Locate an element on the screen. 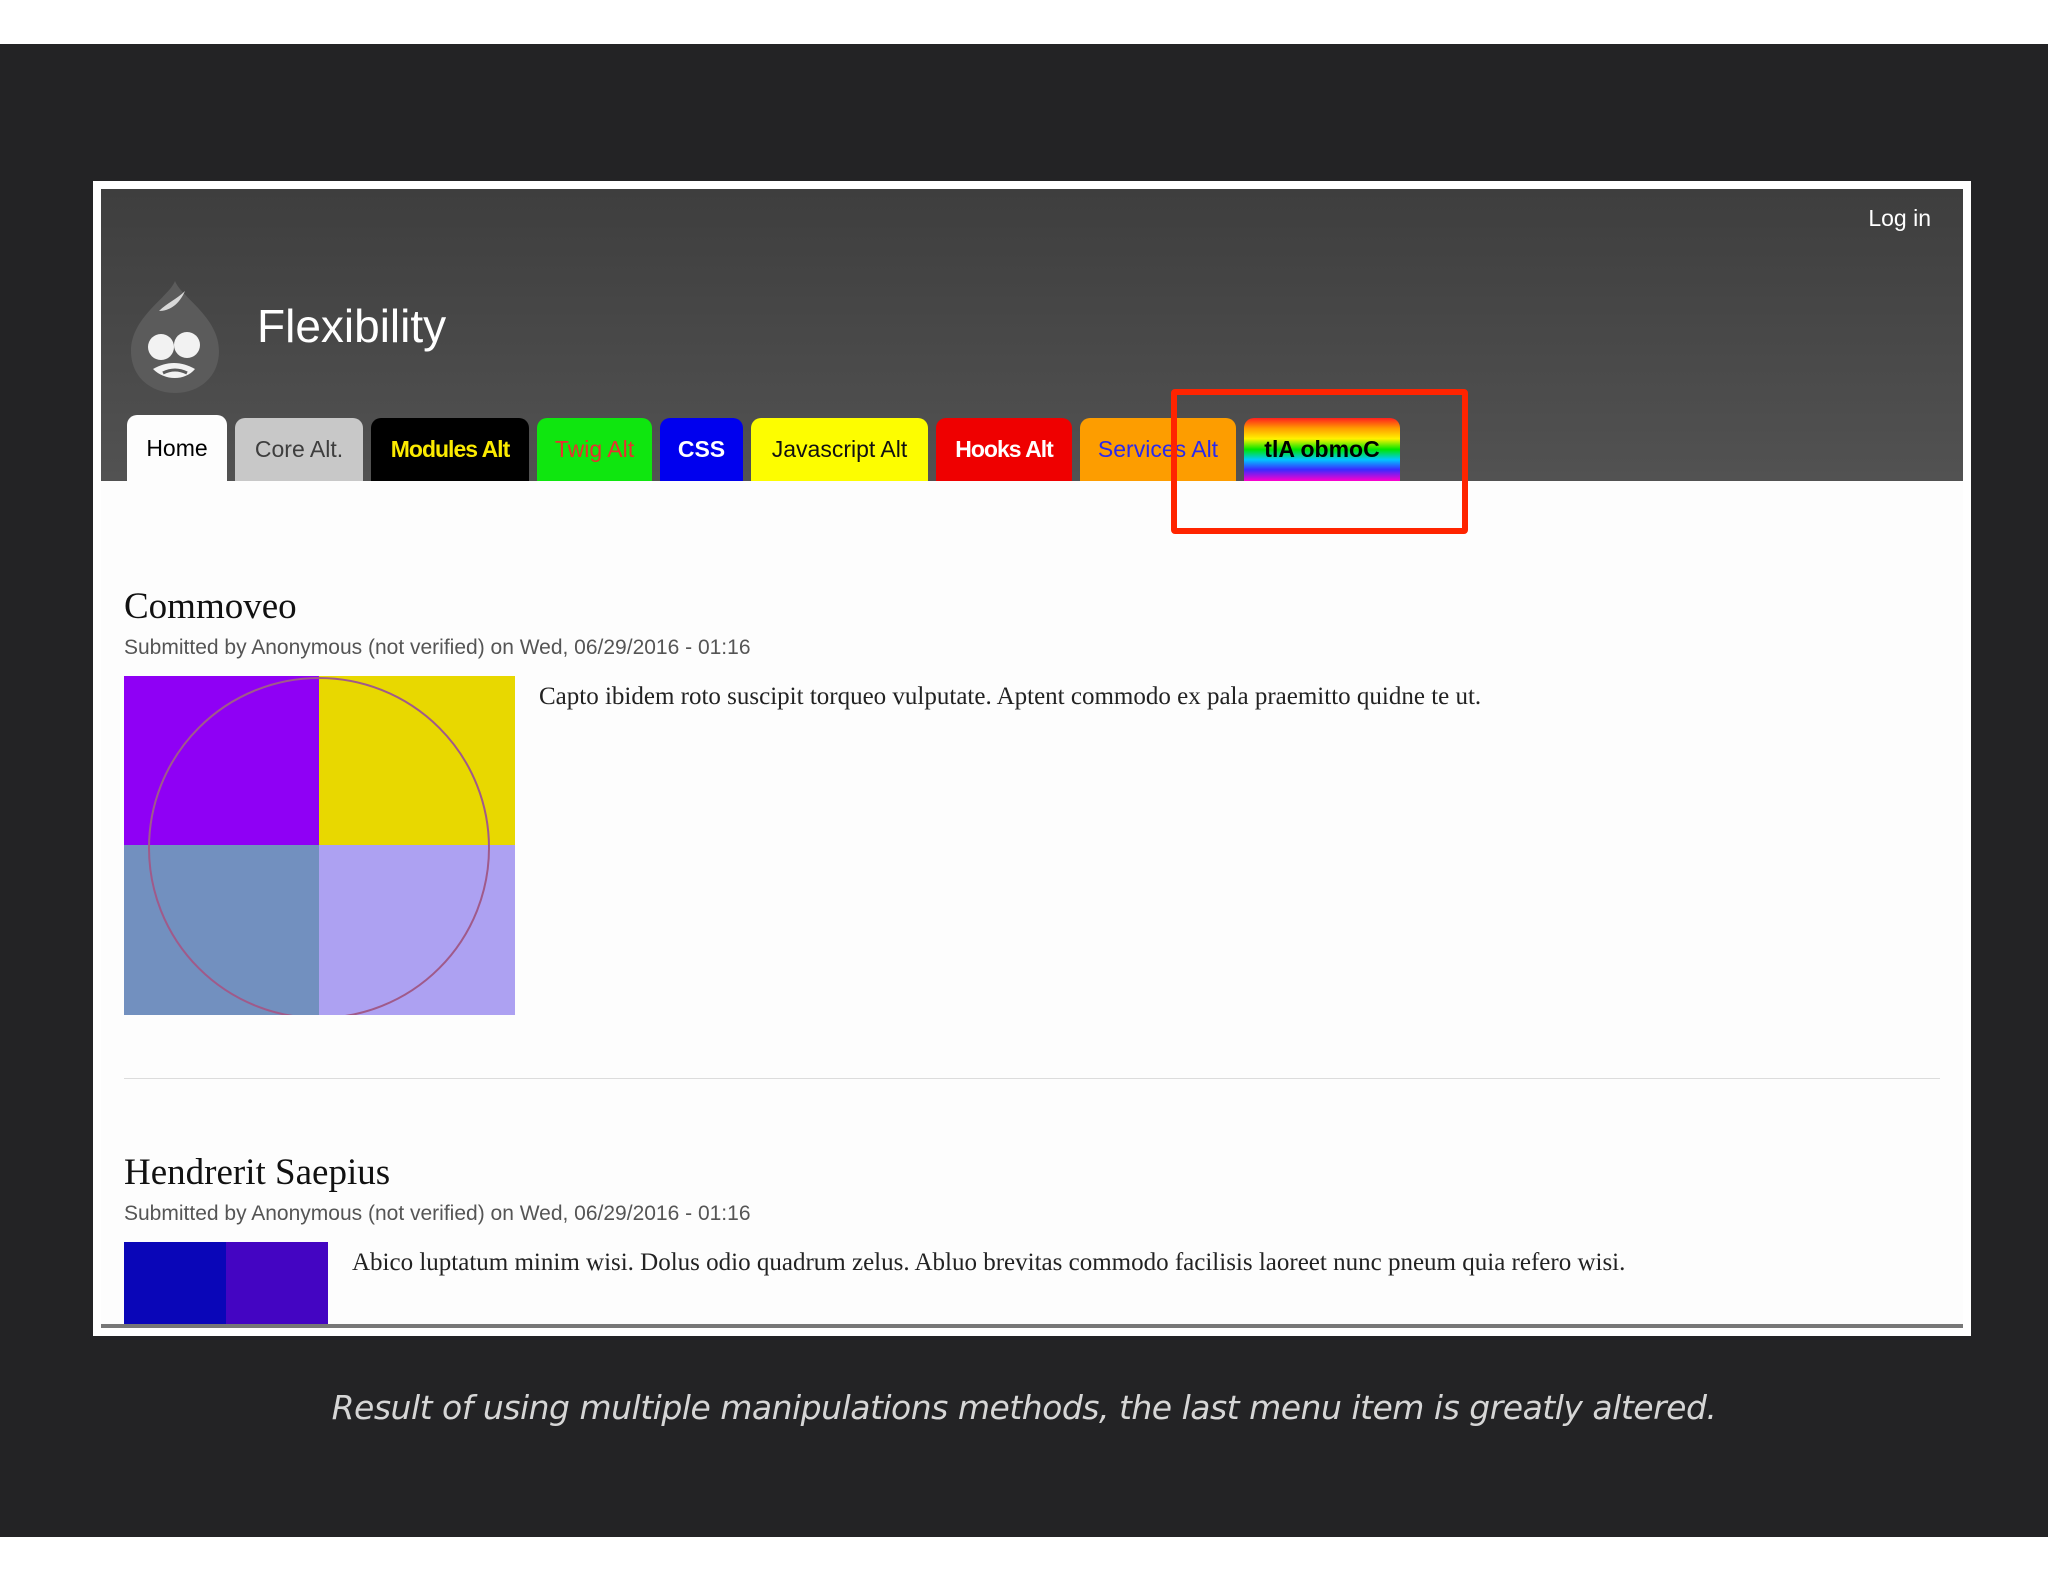 Image resolution: width=2048 pixels, height=1582 pixels. tab-home: Home is located at coordinates (177, 448).